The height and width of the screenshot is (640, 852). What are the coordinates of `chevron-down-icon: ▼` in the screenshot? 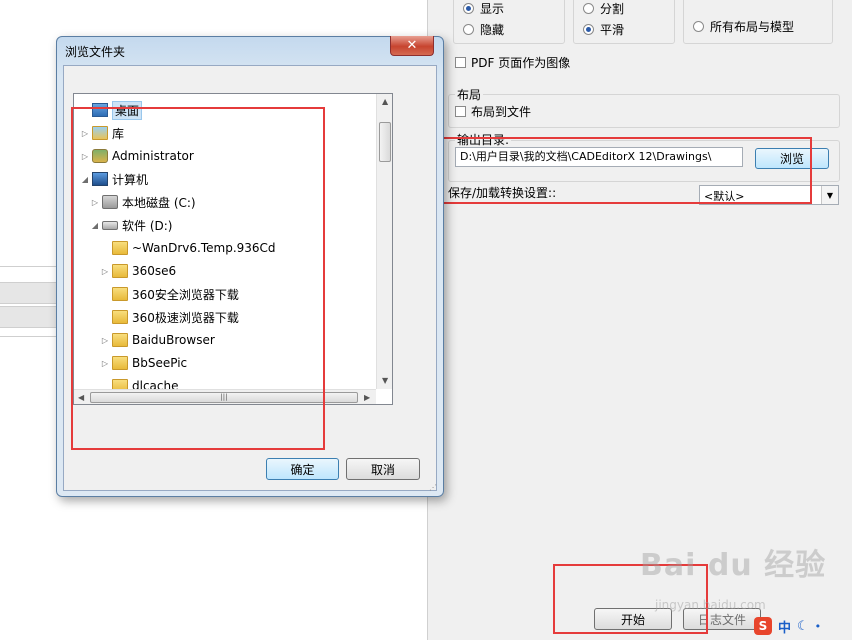 It's located at (829, 195).